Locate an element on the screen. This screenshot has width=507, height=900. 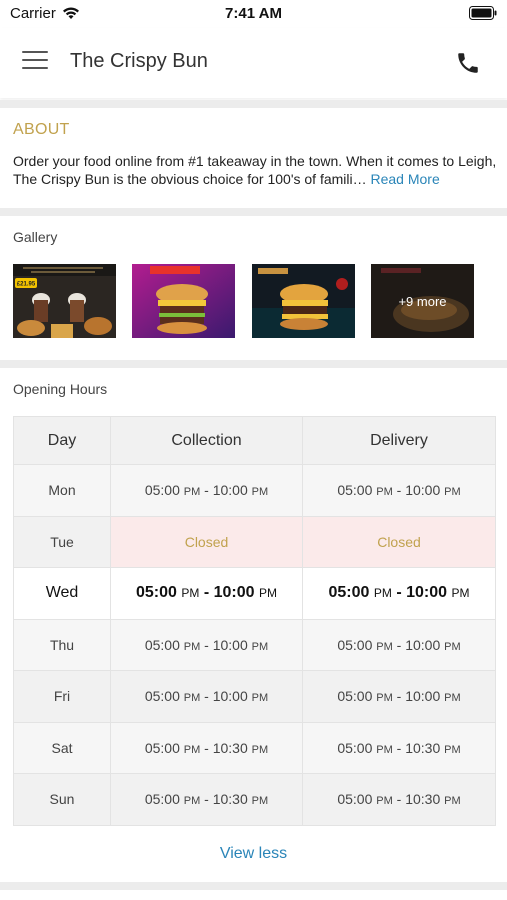
app-header: The Crispy Bun is located at coordinates (253, 63).